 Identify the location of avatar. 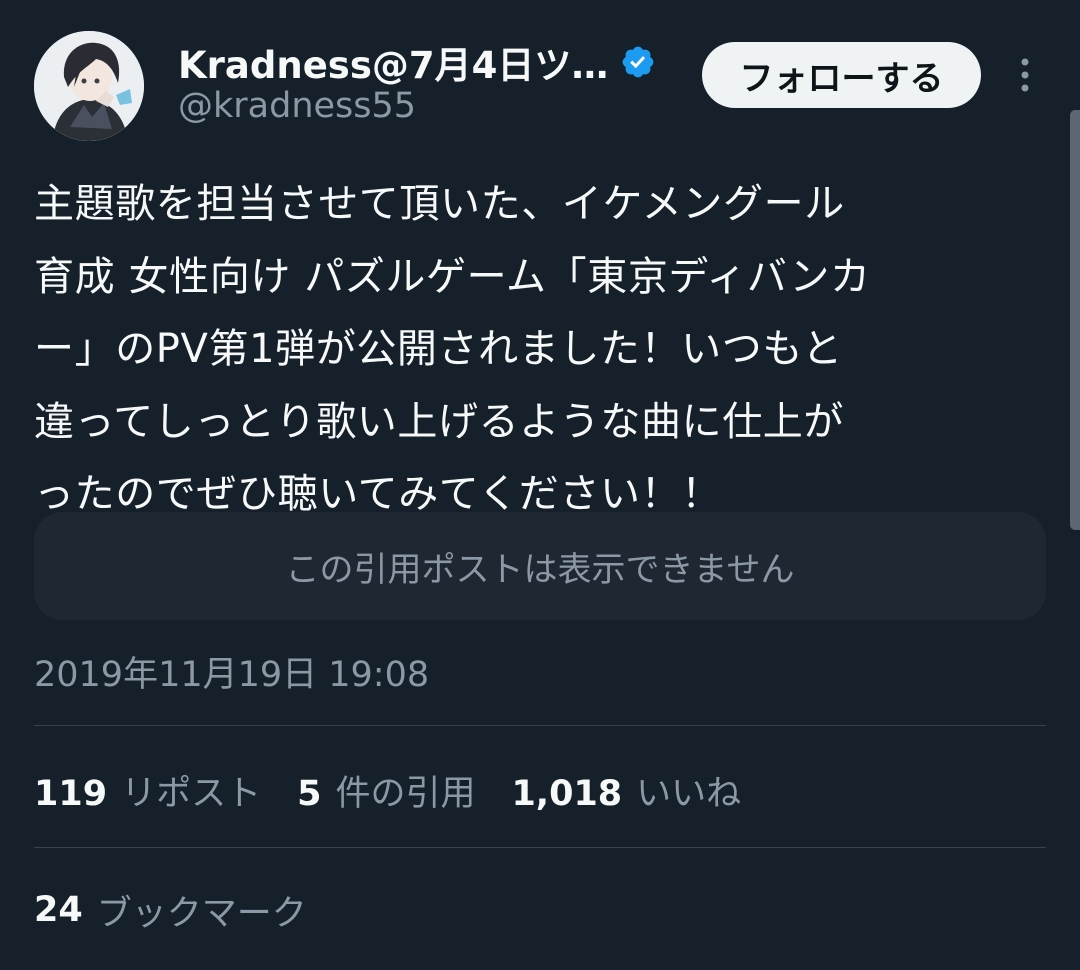
(89, 86).